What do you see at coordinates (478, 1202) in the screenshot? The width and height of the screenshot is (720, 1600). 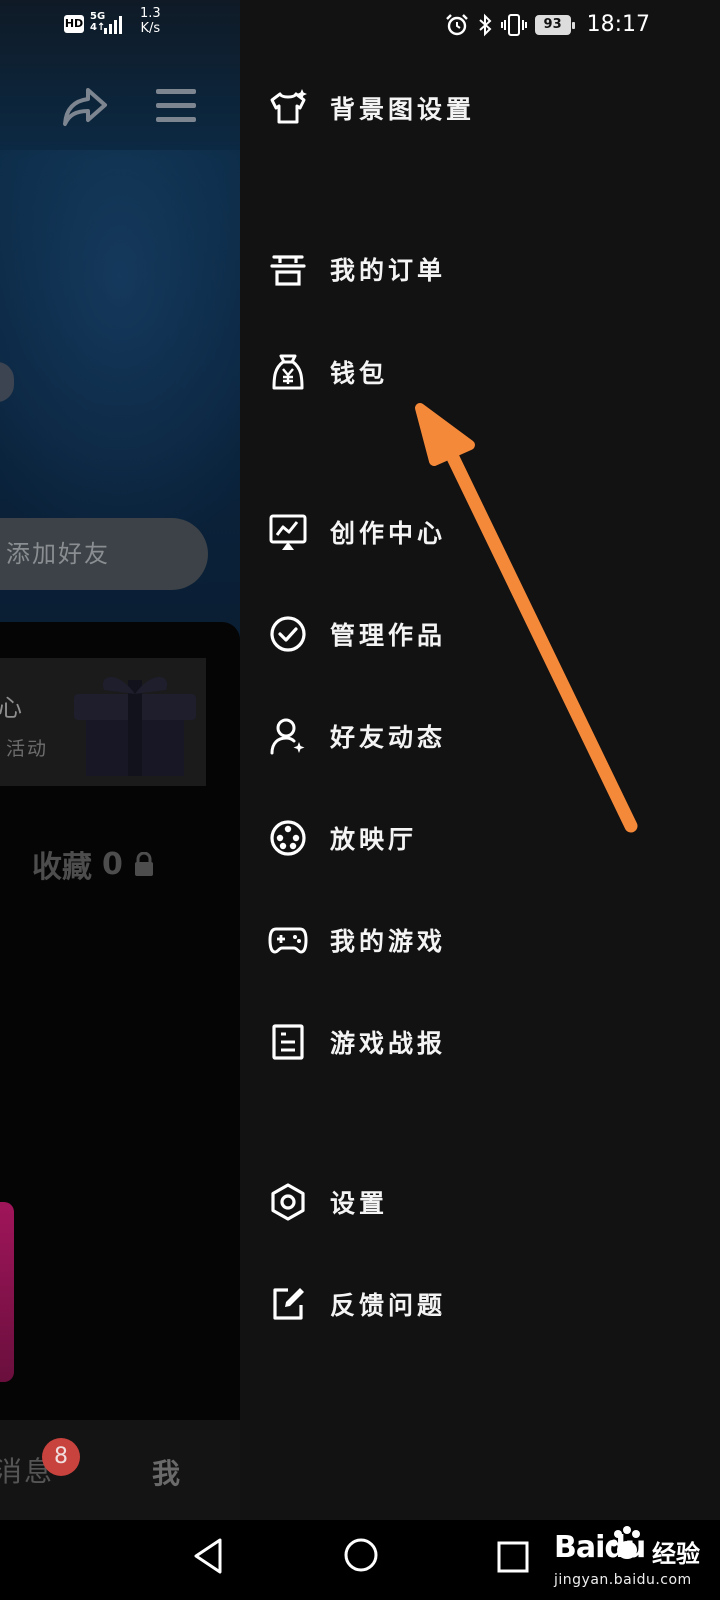 I see `drawer-item-settings: 设置` at bounding box center [478, 1202].